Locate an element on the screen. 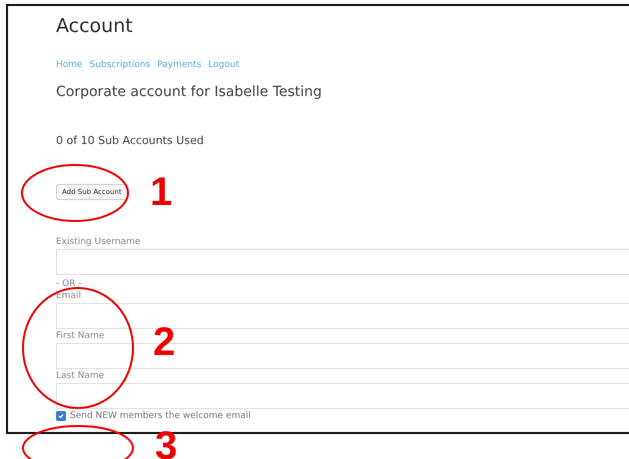 This screenshot has width=629, height=459. usage-text: 0 of 10 Sub Accounts Used is located at coordinates (130, 140).